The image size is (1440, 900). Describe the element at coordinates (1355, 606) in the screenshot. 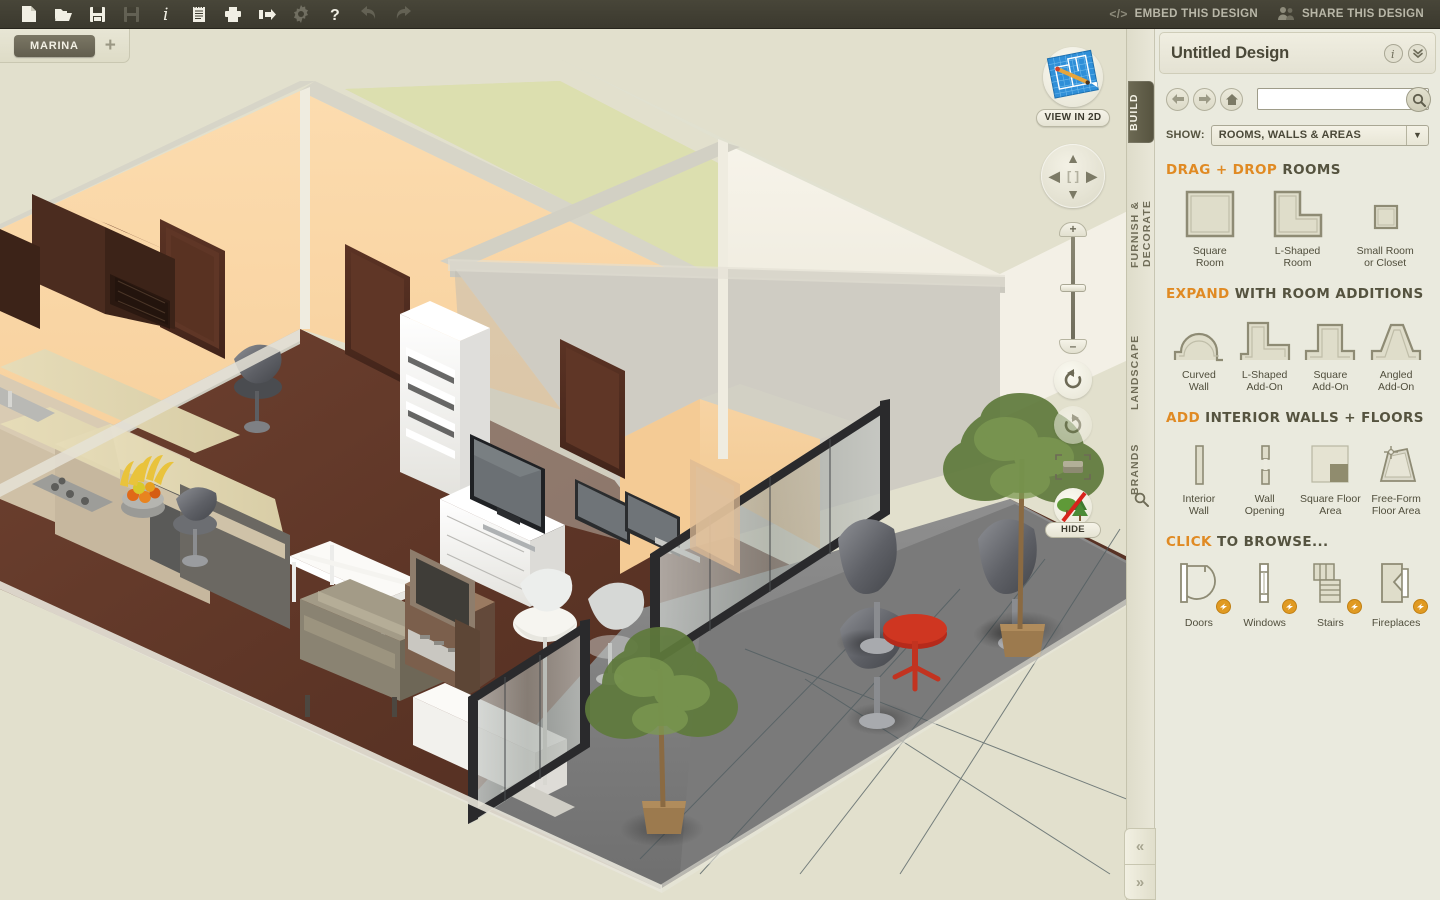

I see `stairs-browse-badge` at that location.